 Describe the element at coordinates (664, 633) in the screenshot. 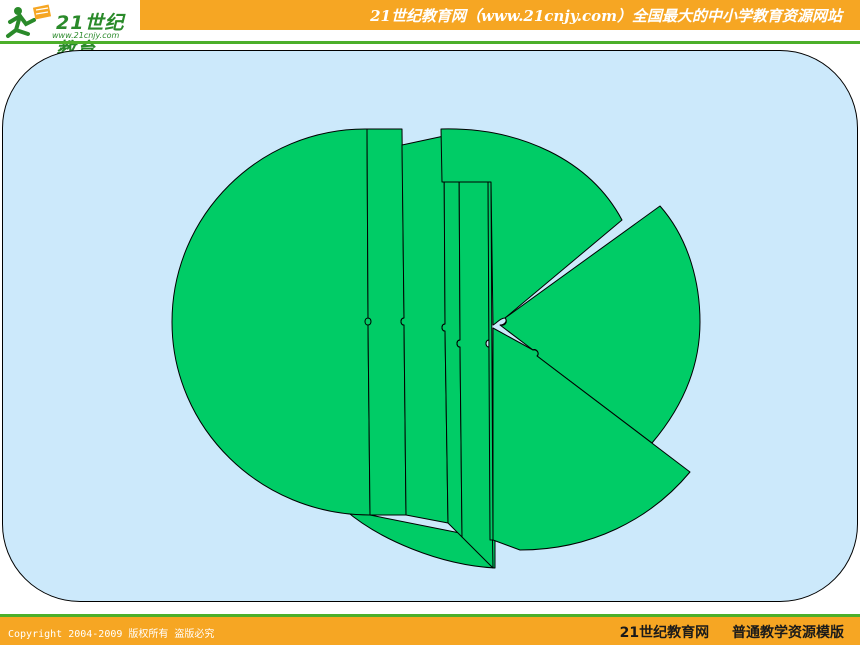

I see `footer-brand: 21世纪教育网` at that location.